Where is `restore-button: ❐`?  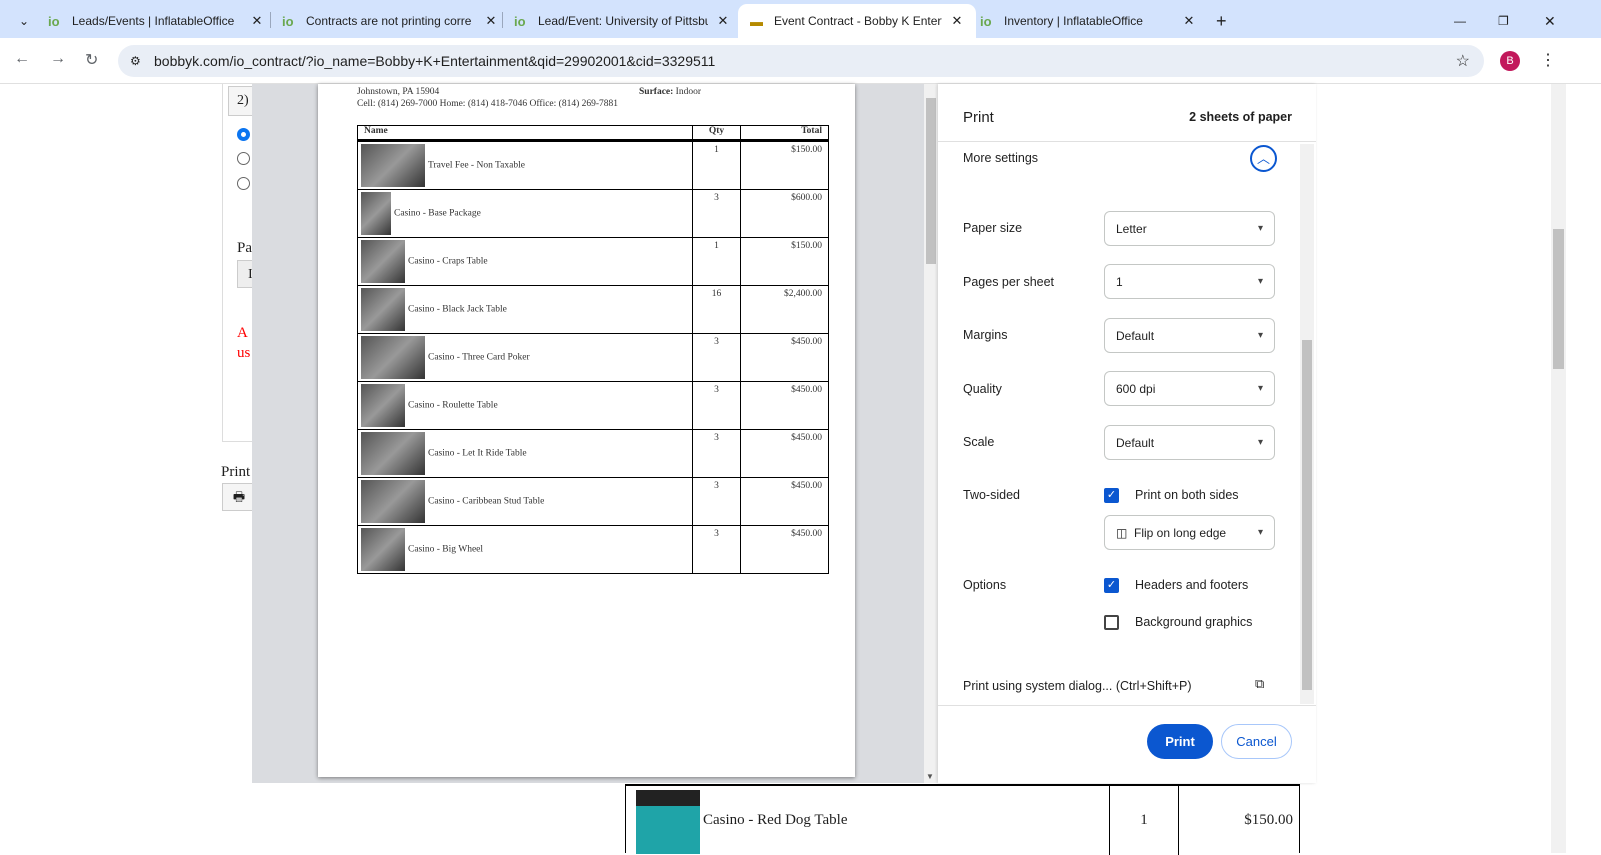 restore-button: ❐ is located at coordinates (1503, 21).